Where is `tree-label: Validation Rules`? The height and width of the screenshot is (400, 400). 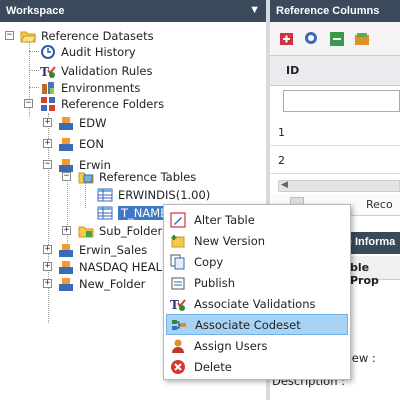 tree-label: Validation Rules is located at coordinates (107, 70).